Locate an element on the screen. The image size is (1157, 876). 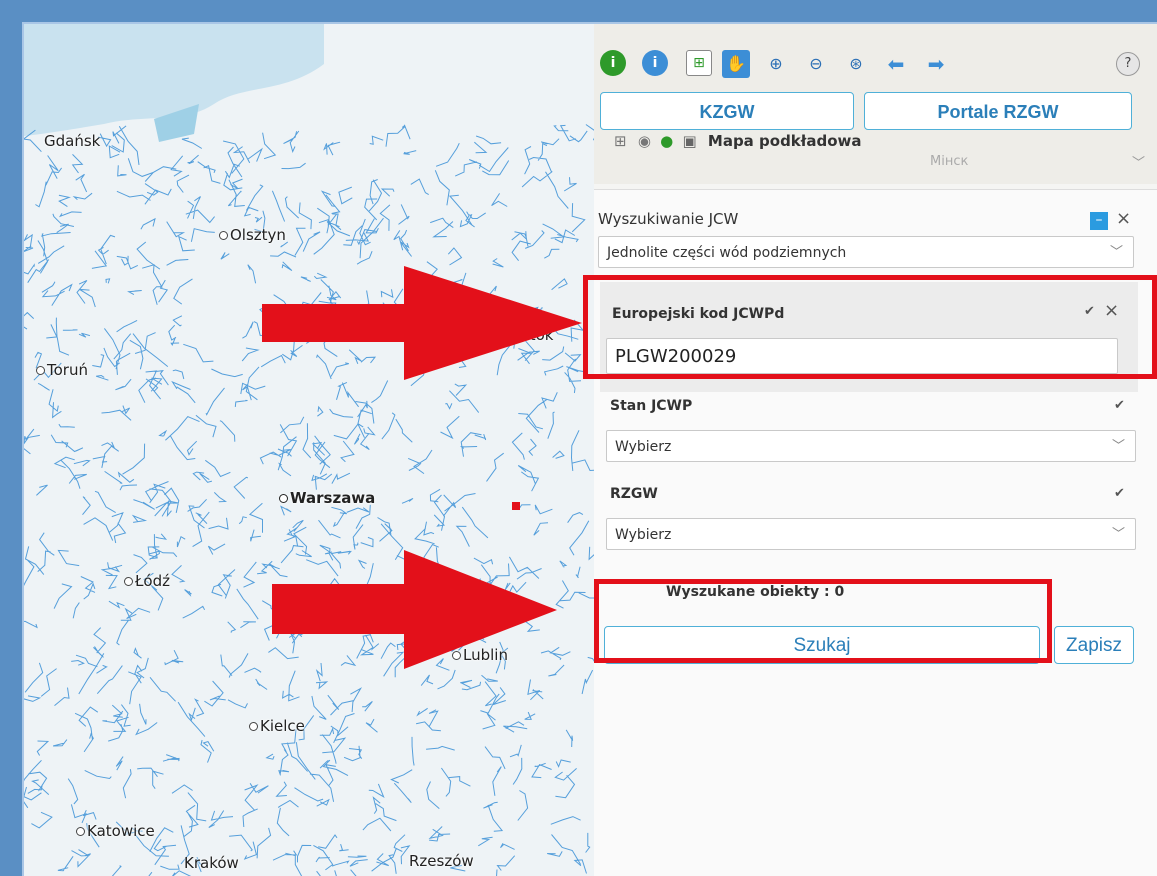
type-select: Jednolite części wód podziemnych ﹀ is located at coordinates (866, 252).